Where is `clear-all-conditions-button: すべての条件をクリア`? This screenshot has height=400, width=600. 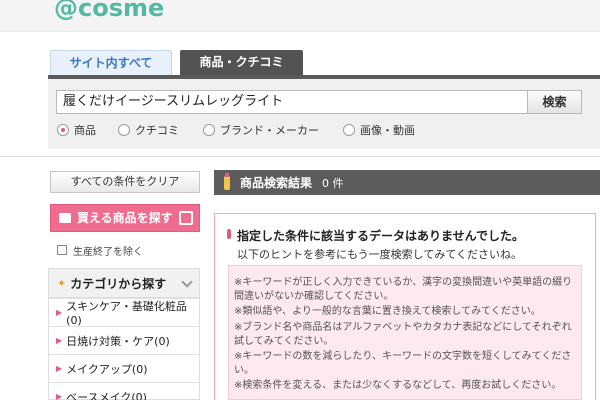
clear-all-conditions-button: すべての条件をクリア is located at coordinates (125, 182).